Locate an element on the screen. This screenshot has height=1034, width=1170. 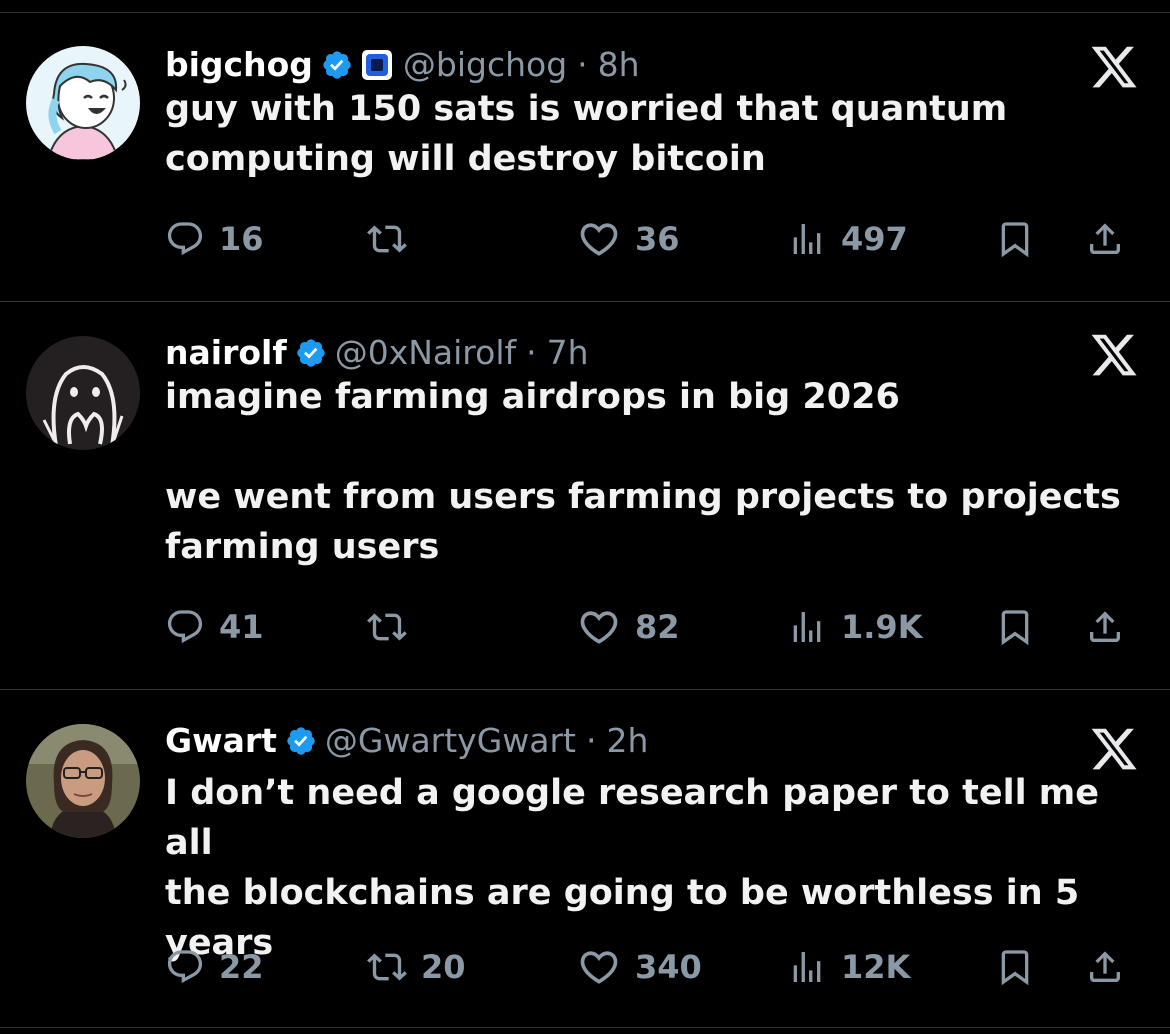
view-count: 1.9K is located at coordinates (882, 627).